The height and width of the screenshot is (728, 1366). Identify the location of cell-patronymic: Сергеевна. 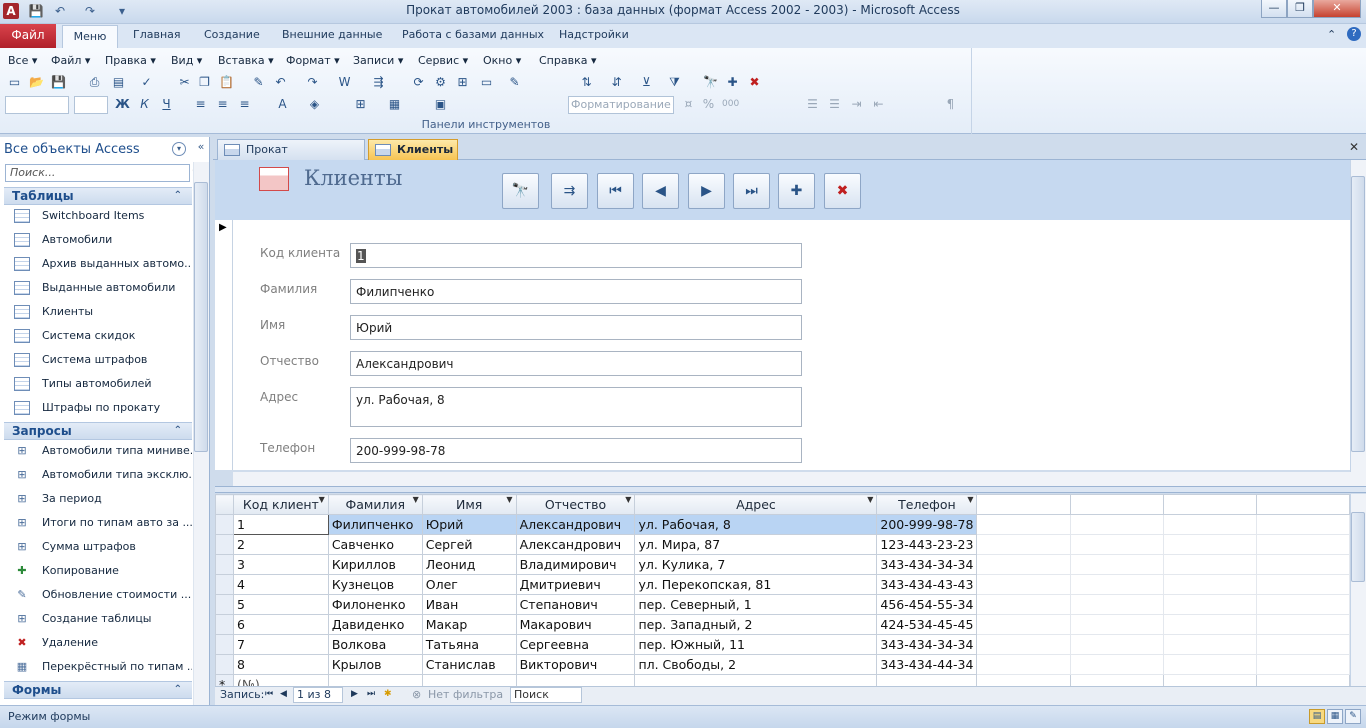
(575, 644).